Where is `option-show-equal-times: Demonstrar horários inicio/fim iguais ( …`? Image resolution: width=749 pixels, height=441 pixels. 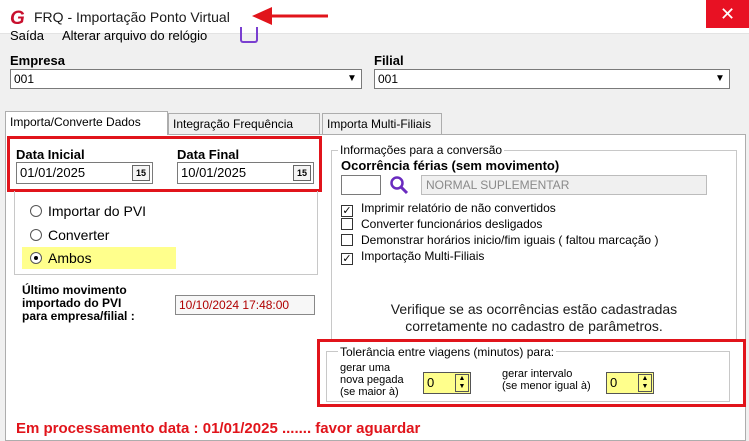 option-show-equal-times: Demonstrar horários inicio/fim iguais ( … is located at coordinates (499, 240).